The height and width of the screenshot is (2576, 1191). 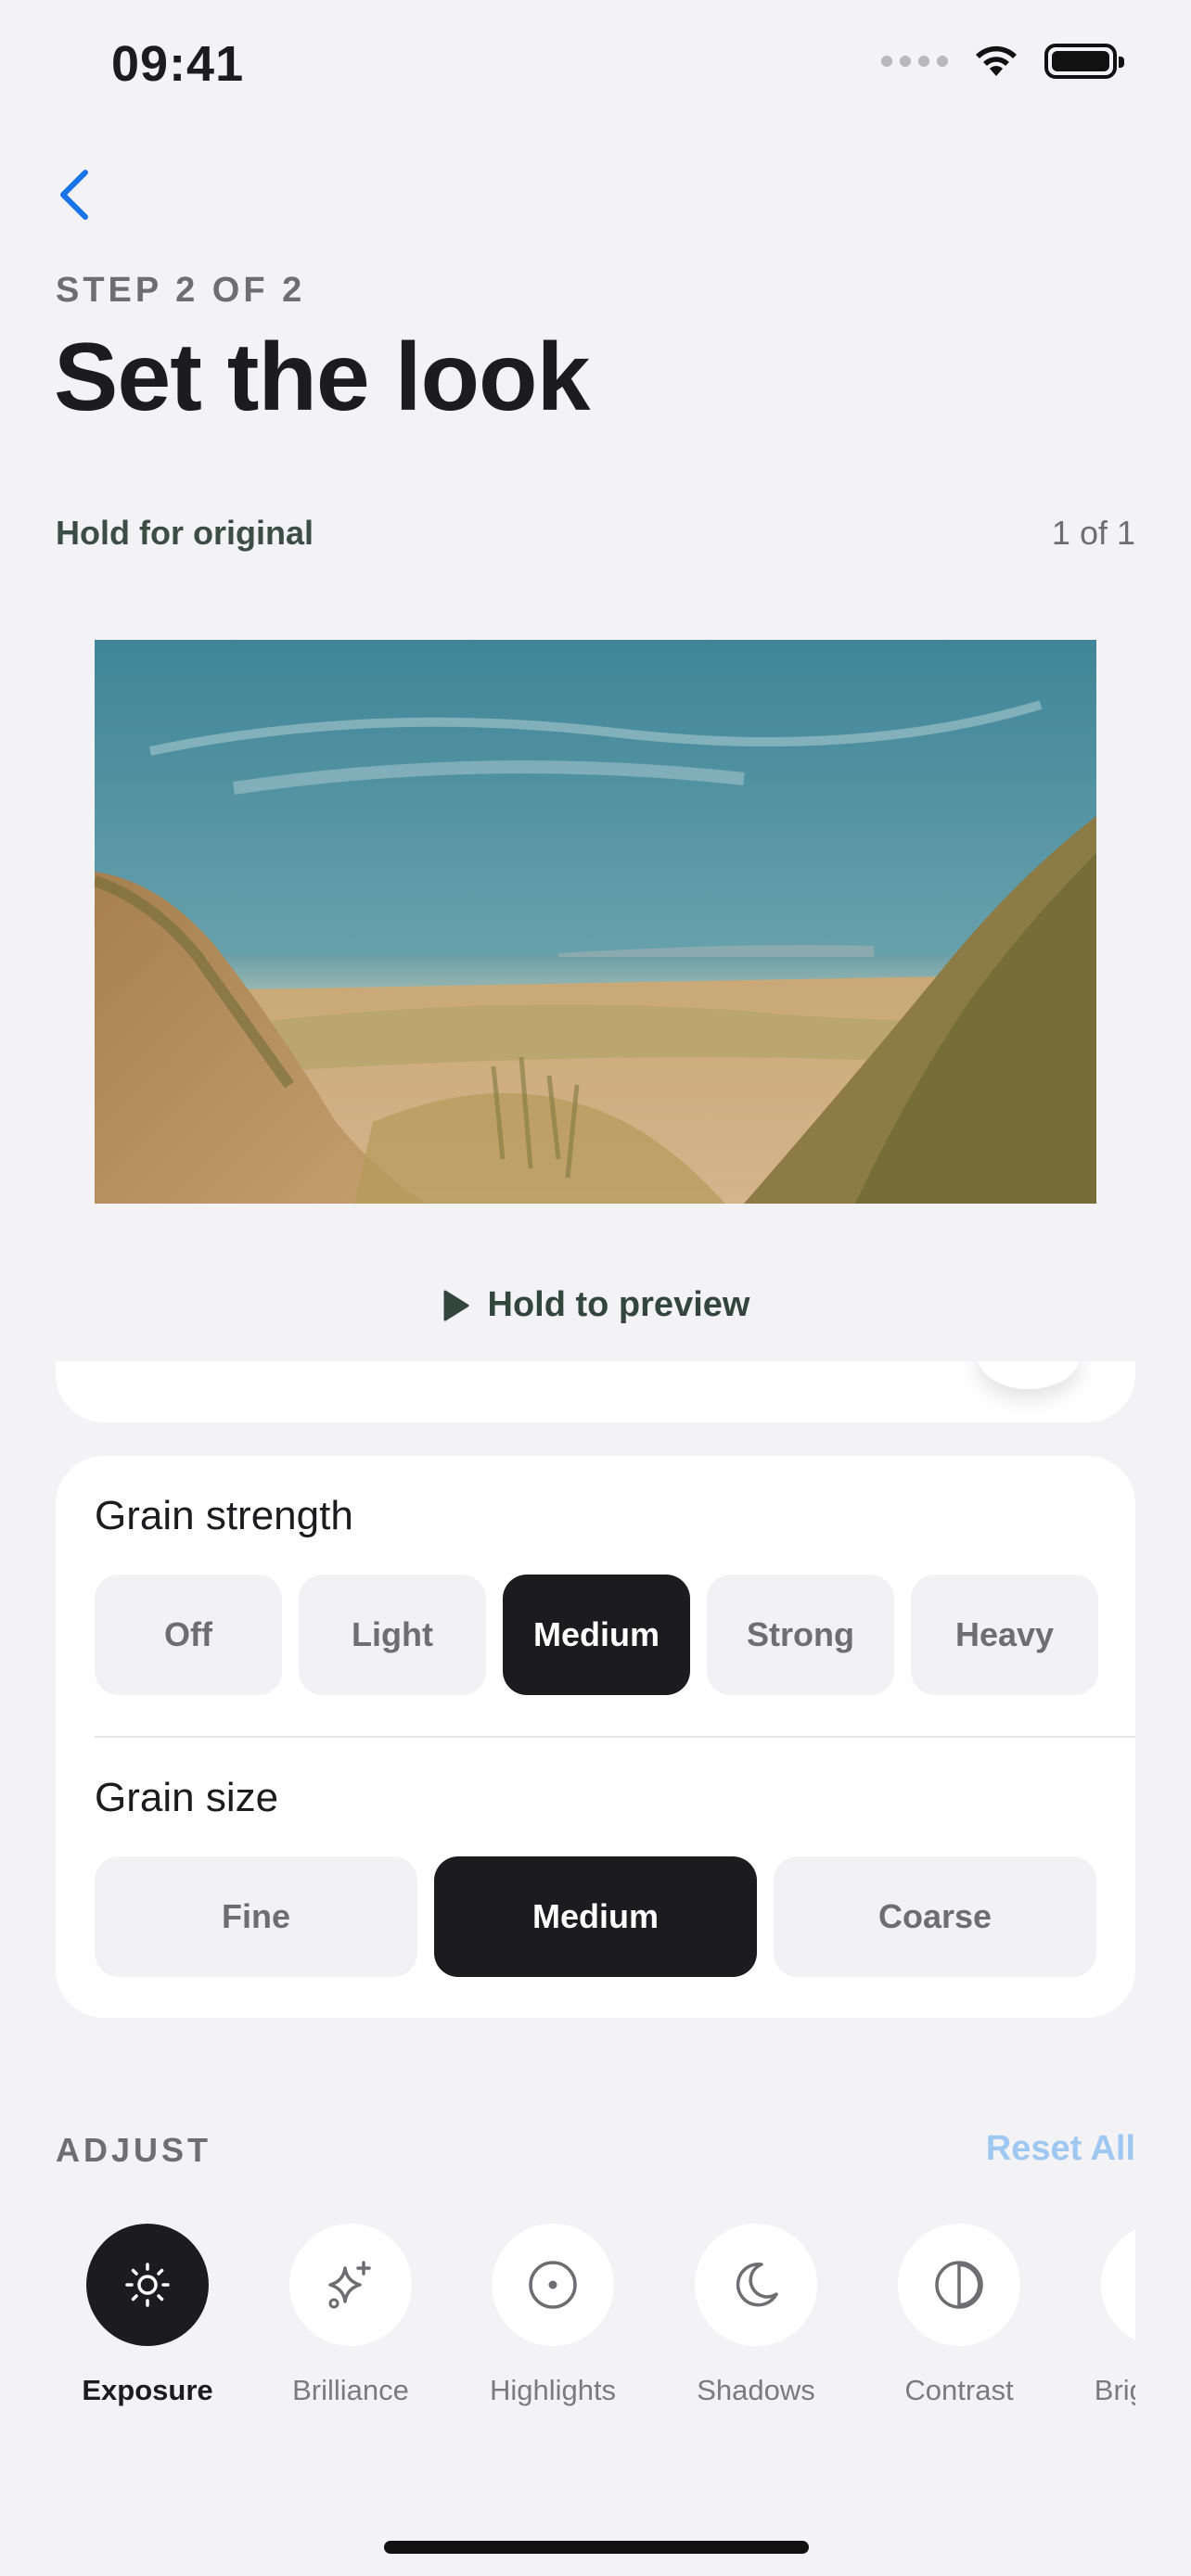 I want to click on target-icon, so click(x=553, y=2285).